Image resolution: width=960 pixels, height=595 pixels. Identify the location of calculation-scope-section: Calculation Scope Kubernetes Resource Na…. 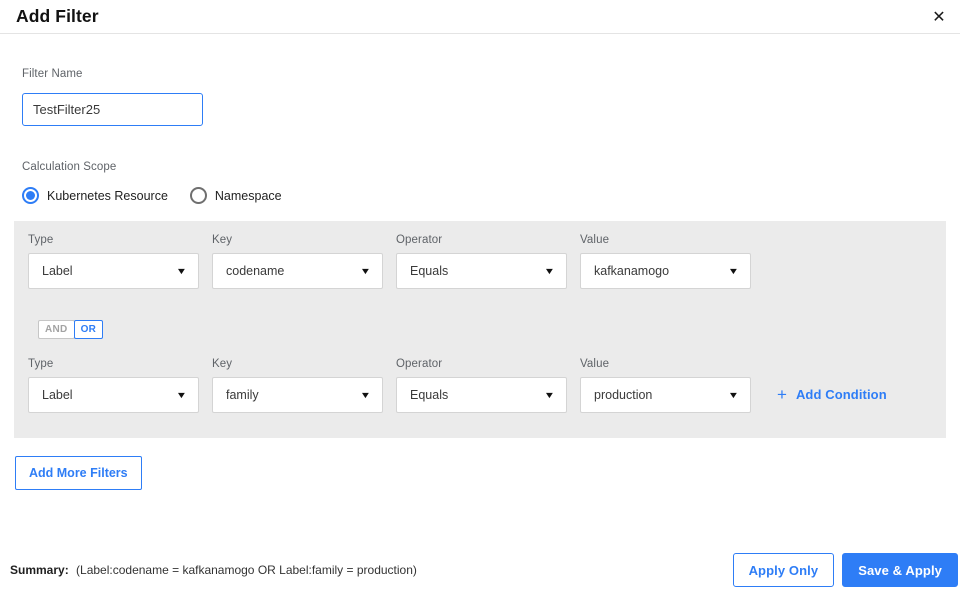
(491, 180).